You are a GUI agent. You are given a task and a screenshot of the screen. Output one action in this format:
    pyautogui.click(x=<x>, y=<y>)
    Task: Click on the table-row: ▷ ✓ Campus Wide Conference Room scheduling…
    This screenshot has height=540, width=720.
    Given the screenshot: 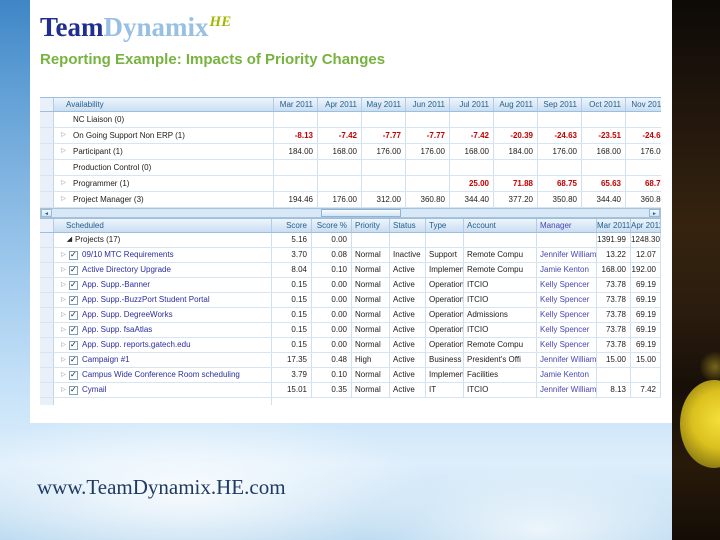 What is the action you would take?
    pyautogui.click(x=350, y=375)
    